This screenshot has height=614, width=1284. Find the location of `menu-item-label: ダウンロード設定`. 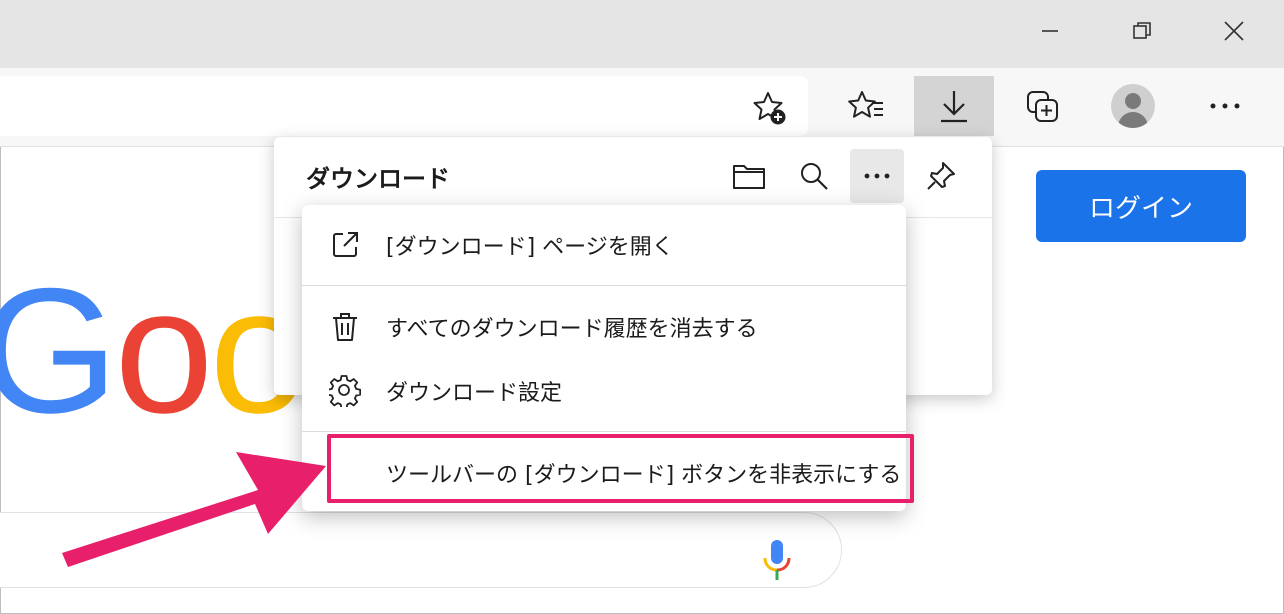

menu-item-label: ダウンロード設定 is located at coordinates (474, 393).